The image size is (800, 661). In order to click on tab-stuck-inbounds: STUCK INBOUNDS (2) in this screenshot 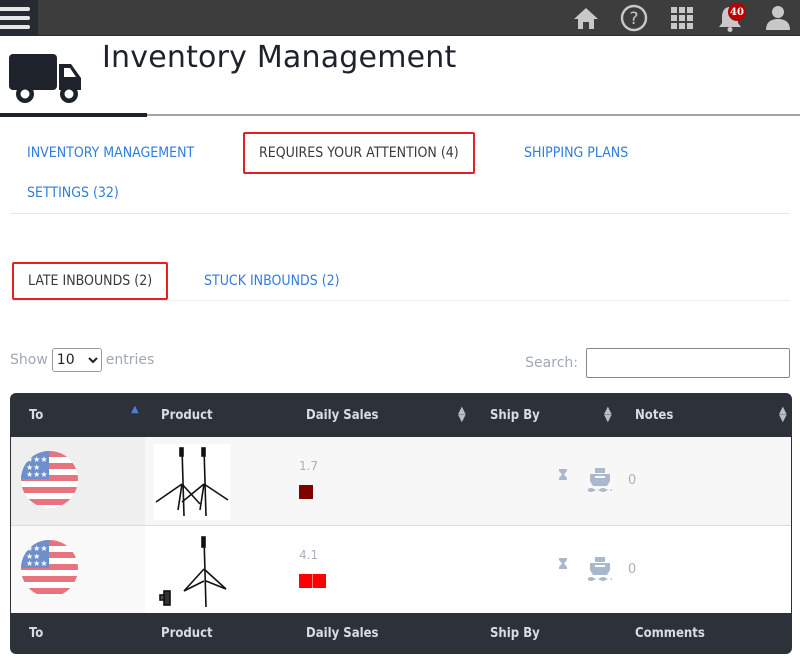, I will do `click(272, 281)`.